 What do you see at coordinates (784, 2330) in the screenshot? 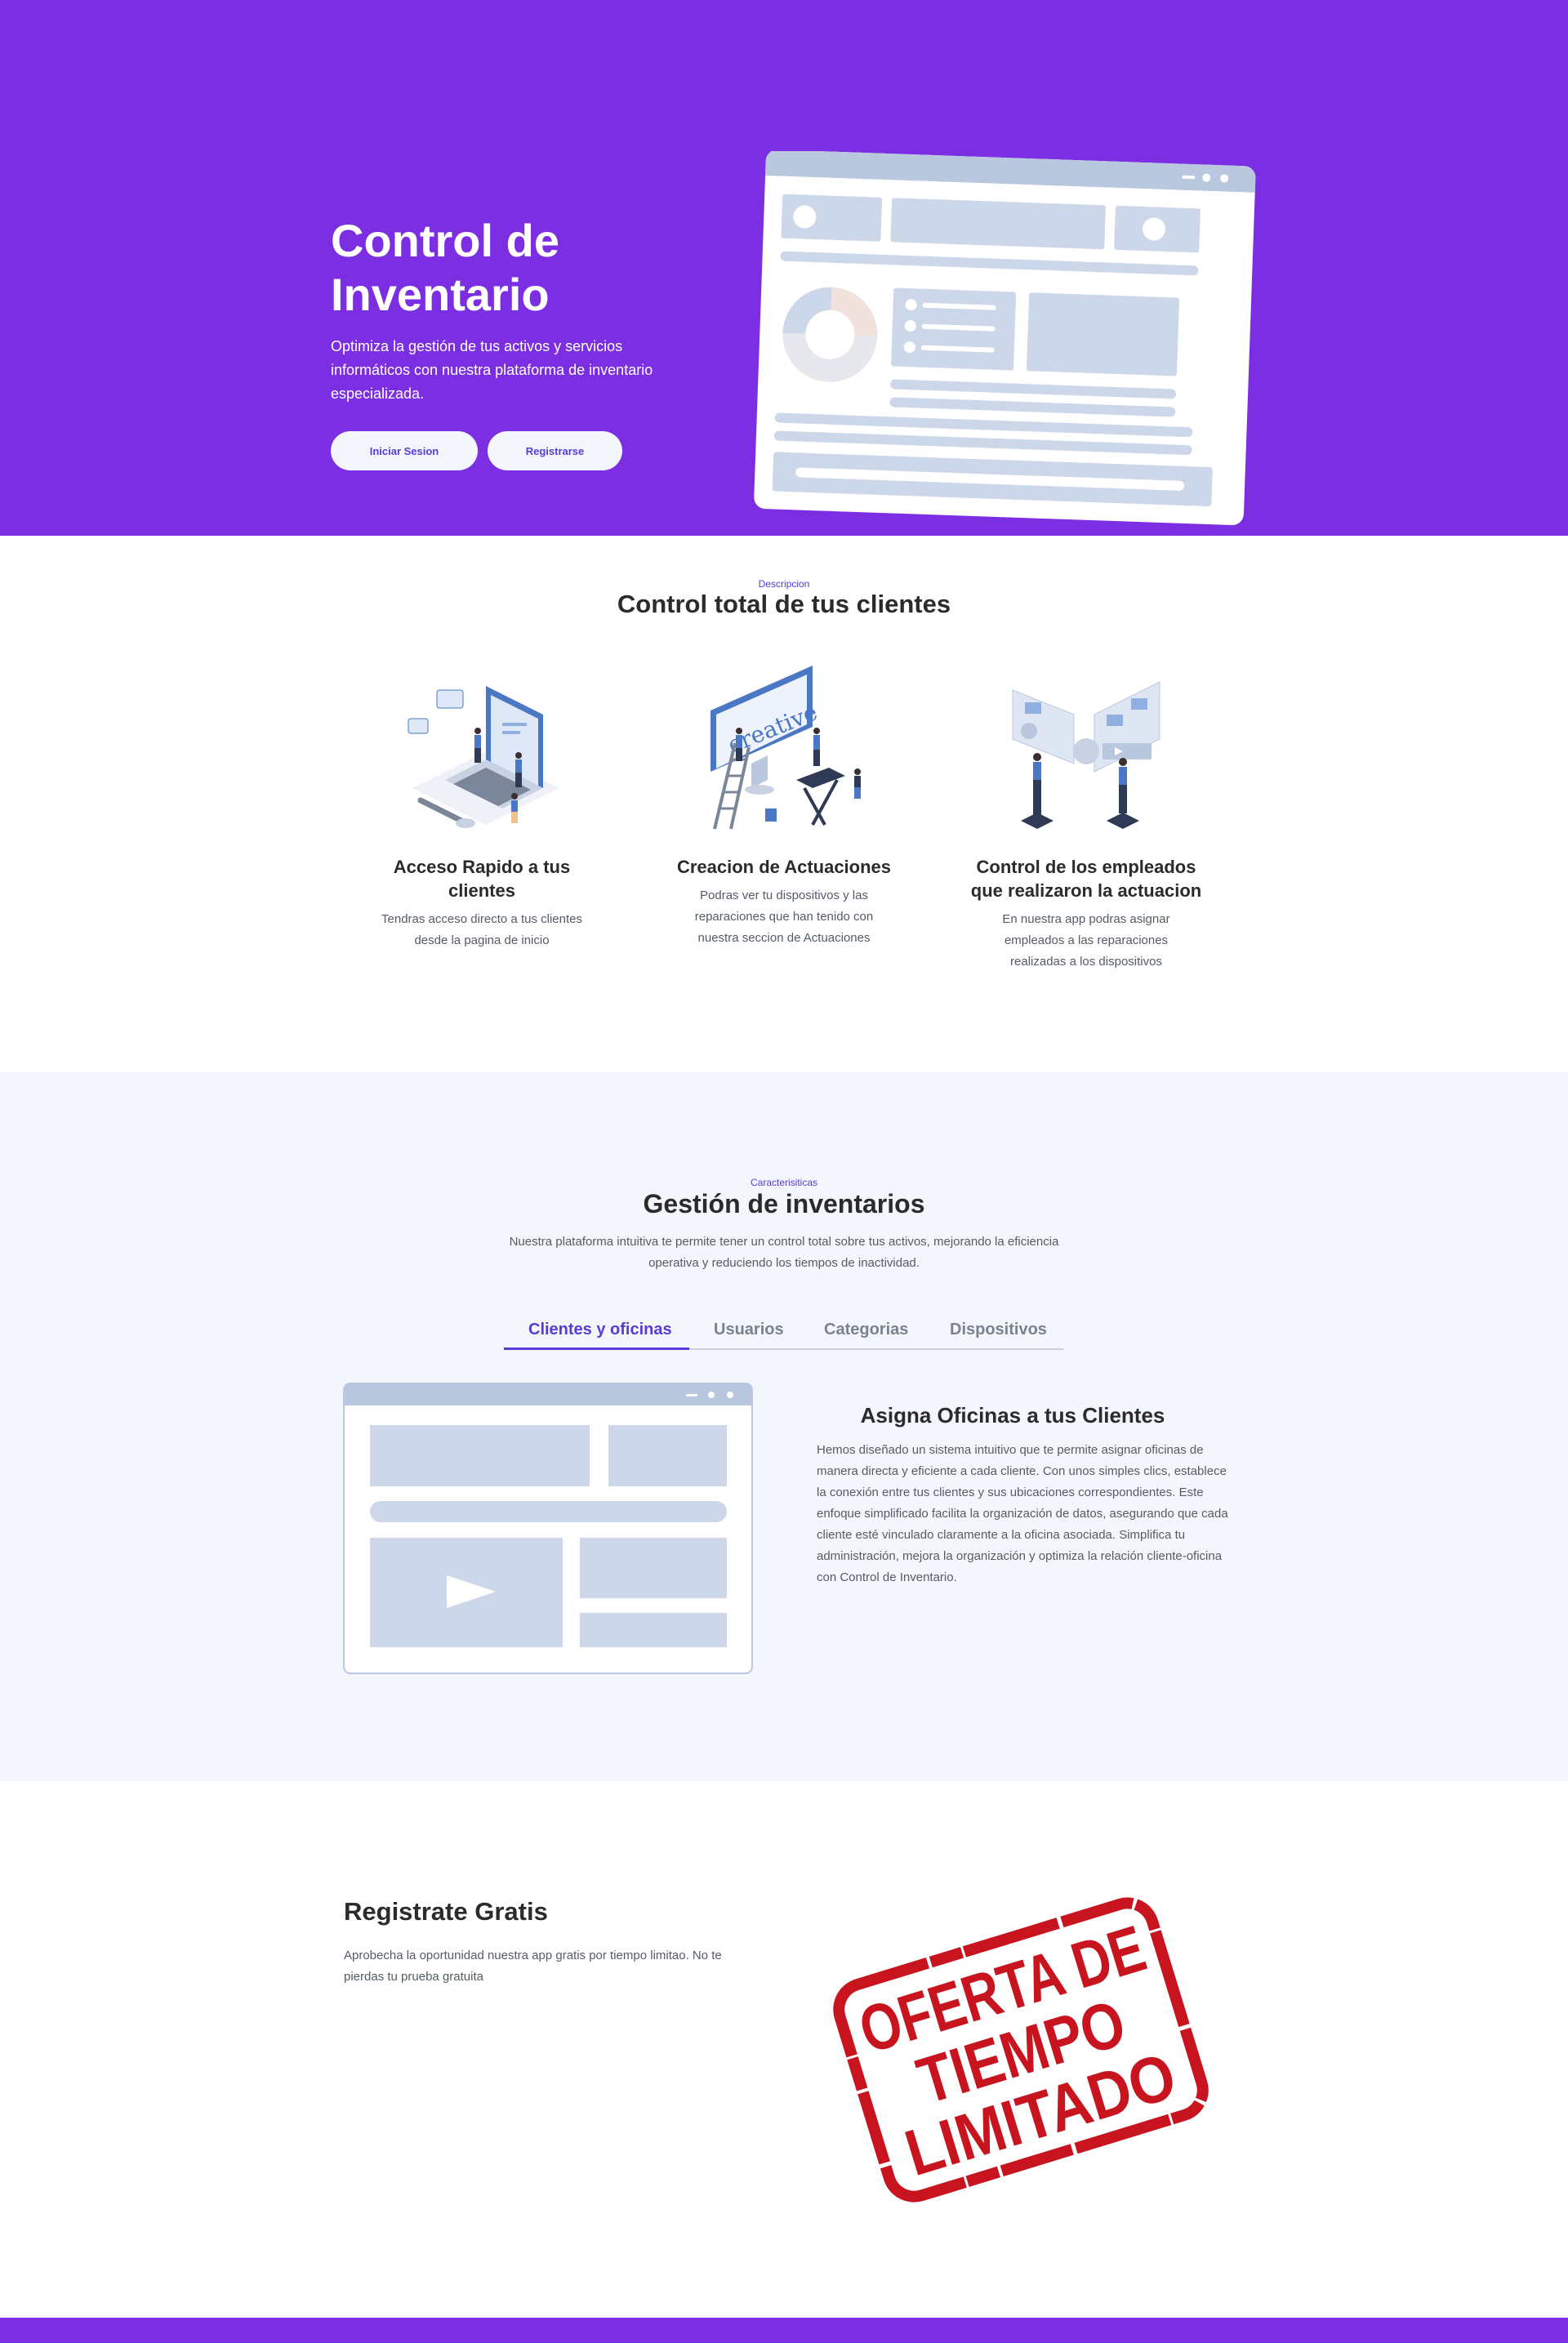
I see `footer-bar` at bounding box center [784, 2330].